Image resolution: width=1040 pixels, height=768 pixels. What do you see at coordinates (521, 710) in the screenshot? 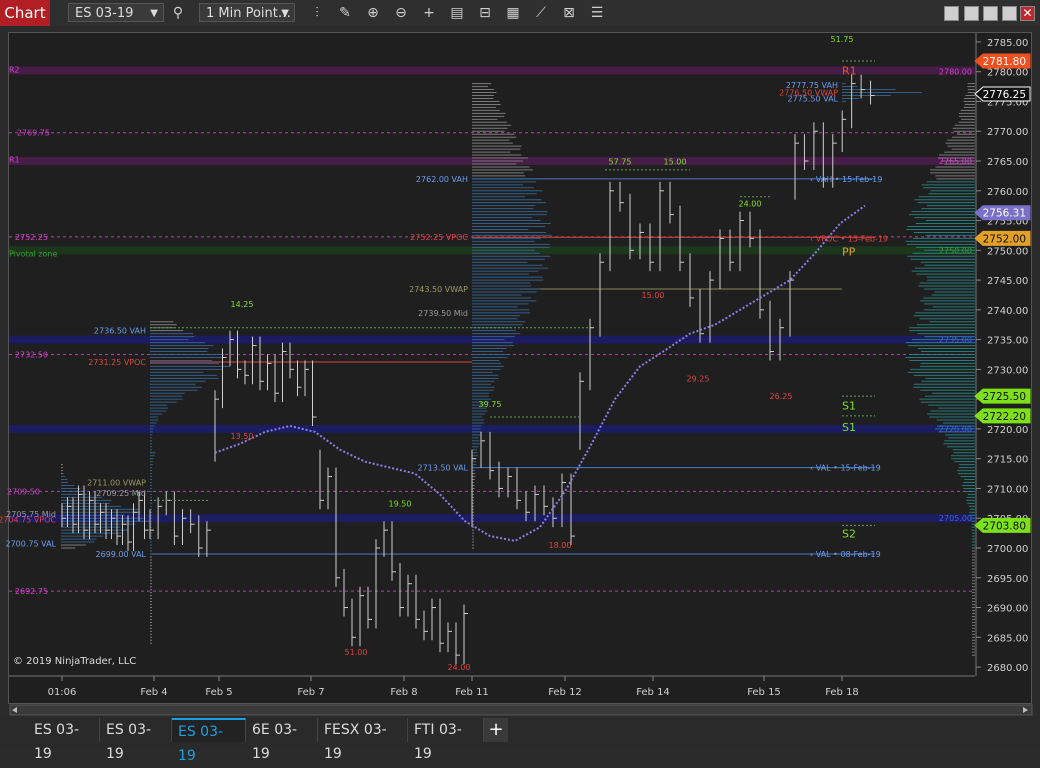
I see `horizontal-scrollbar` at bounding box center [521, 710].